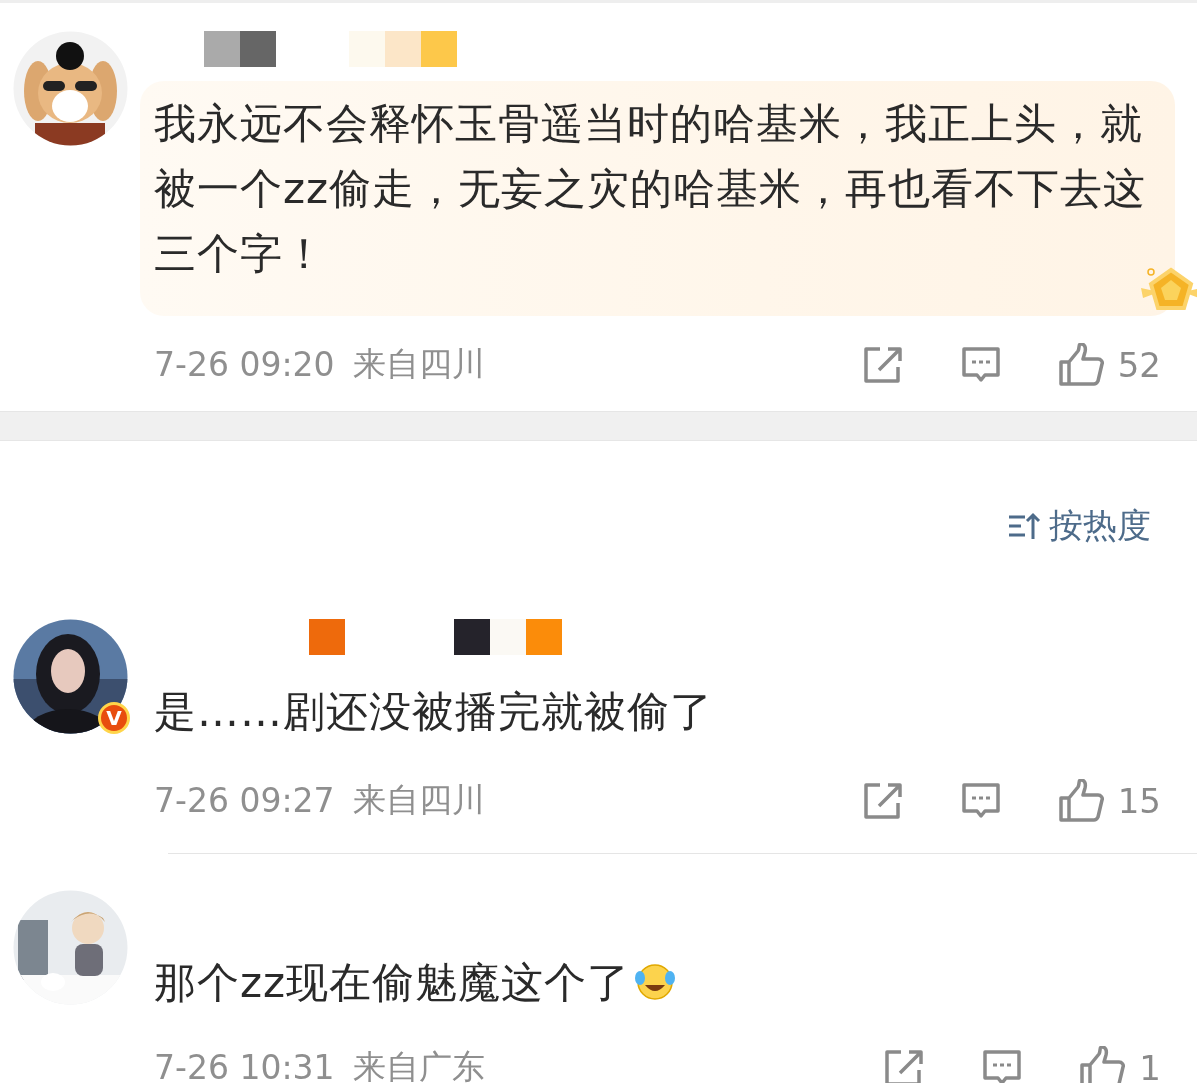 This screenshot has width=1197, height=1083. What do you see at coordinates (1150, 1065) in the screenshot?
I see `like-count: 1` at bounding box center [1150, 1065].